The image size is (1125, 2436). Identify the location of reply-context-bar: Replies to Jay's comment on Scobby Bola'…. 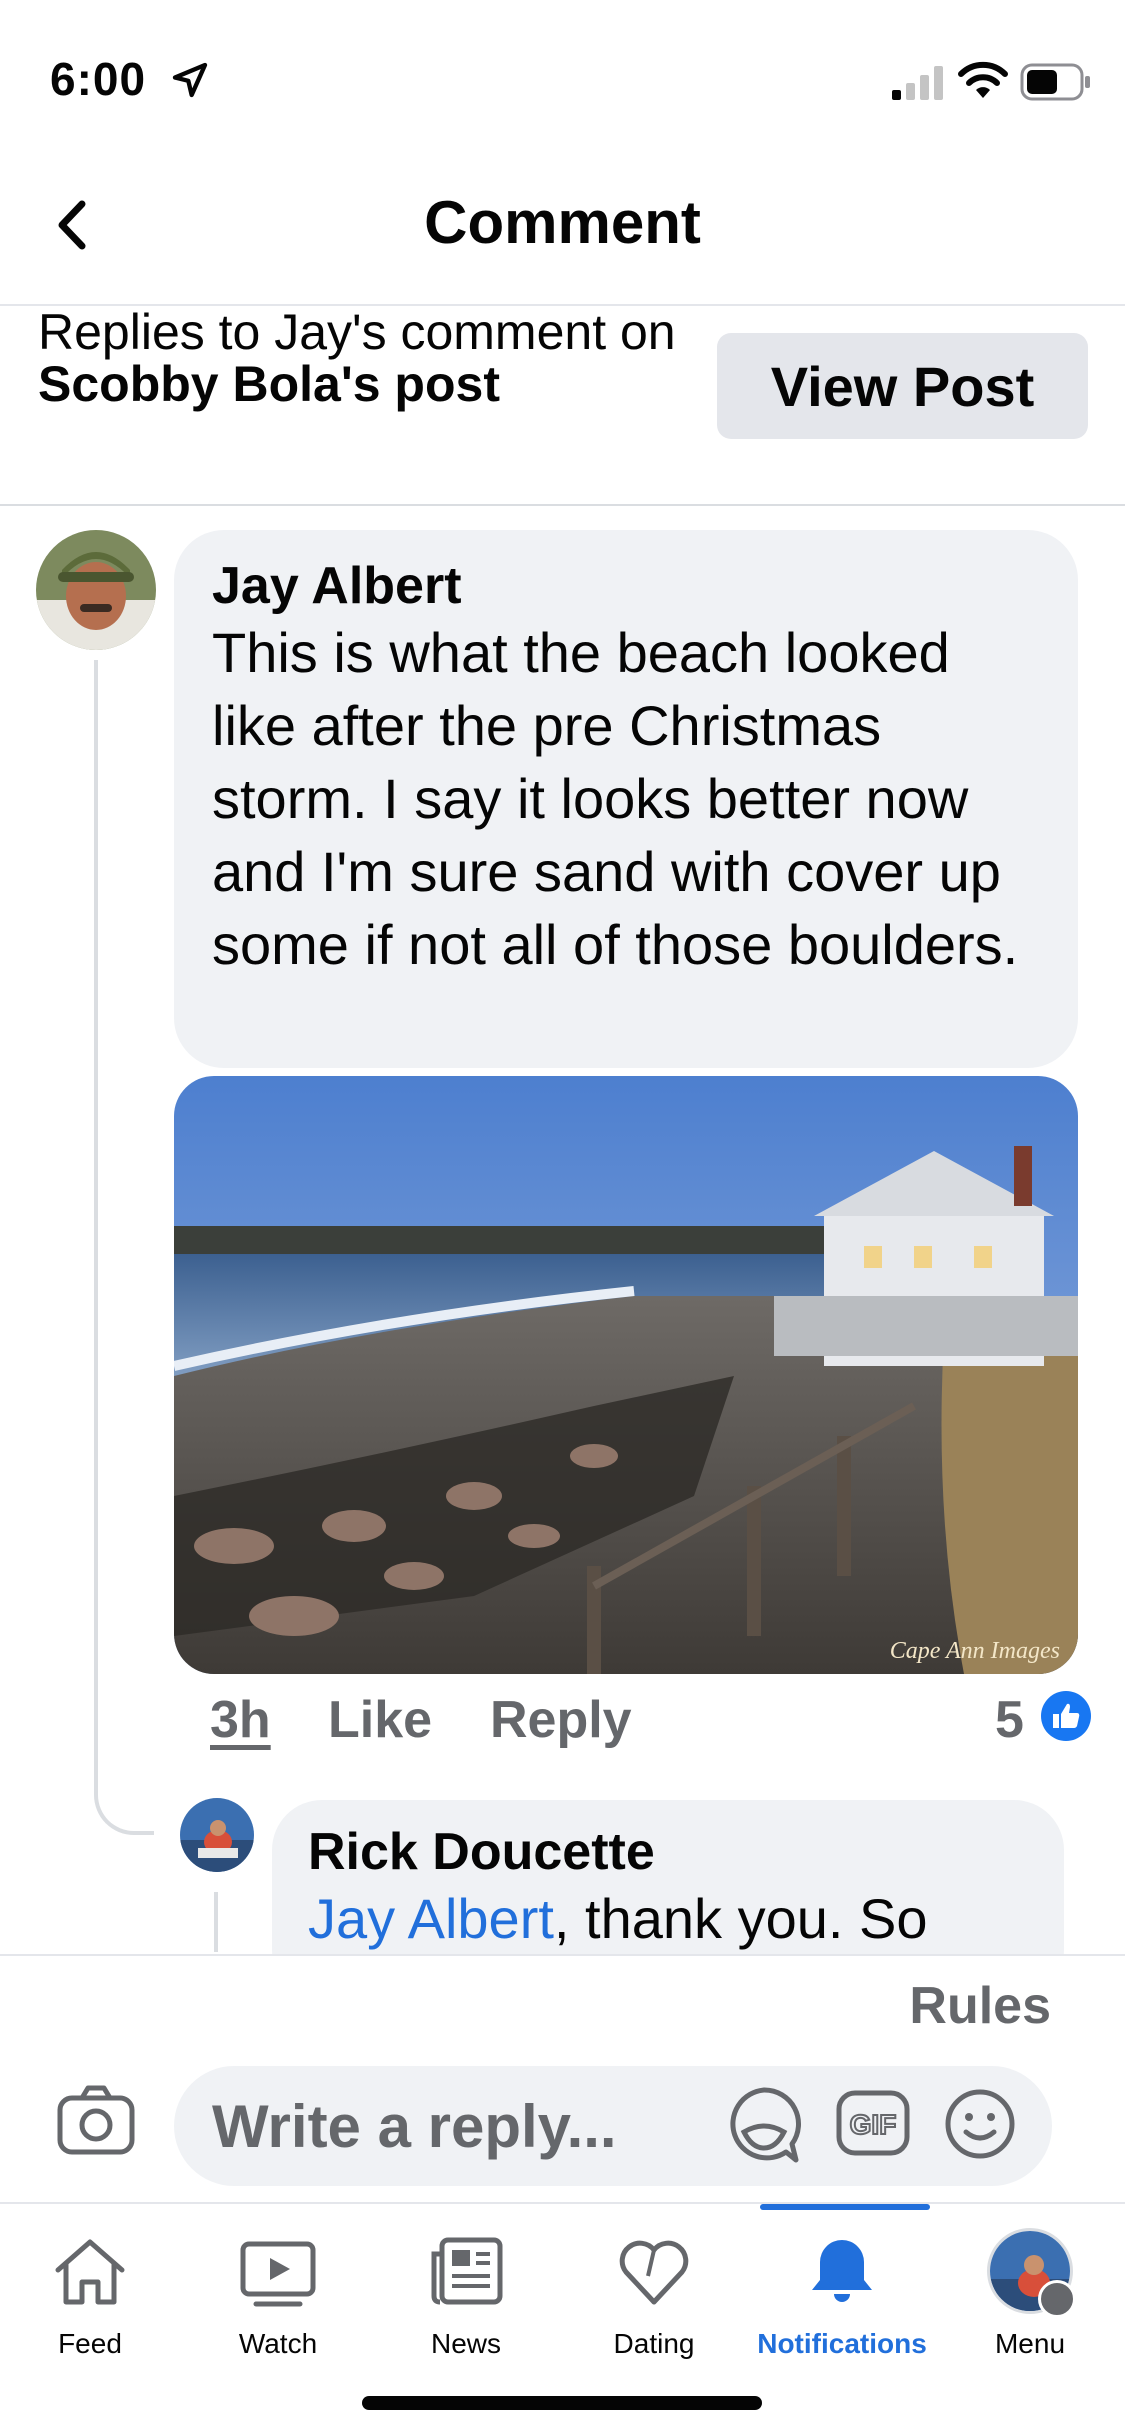
(562, 406).